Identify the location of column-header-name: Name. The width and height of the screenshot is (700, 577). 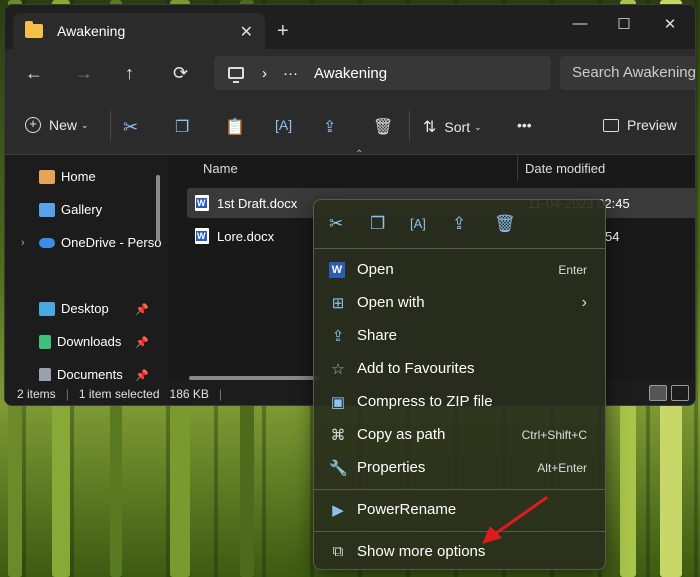
(220, 168).